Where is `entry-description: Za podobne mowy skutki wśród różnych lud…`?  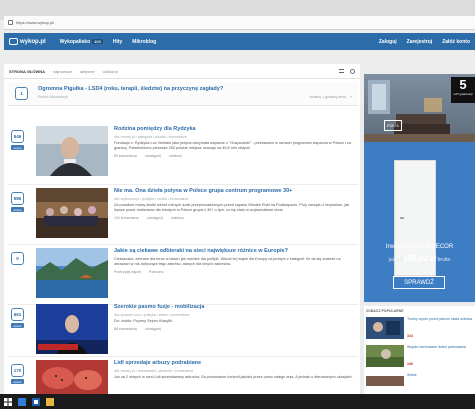
entry-description: Za podobne mowy skutki wśród różnych lud… is located at coordinates (232, 207).